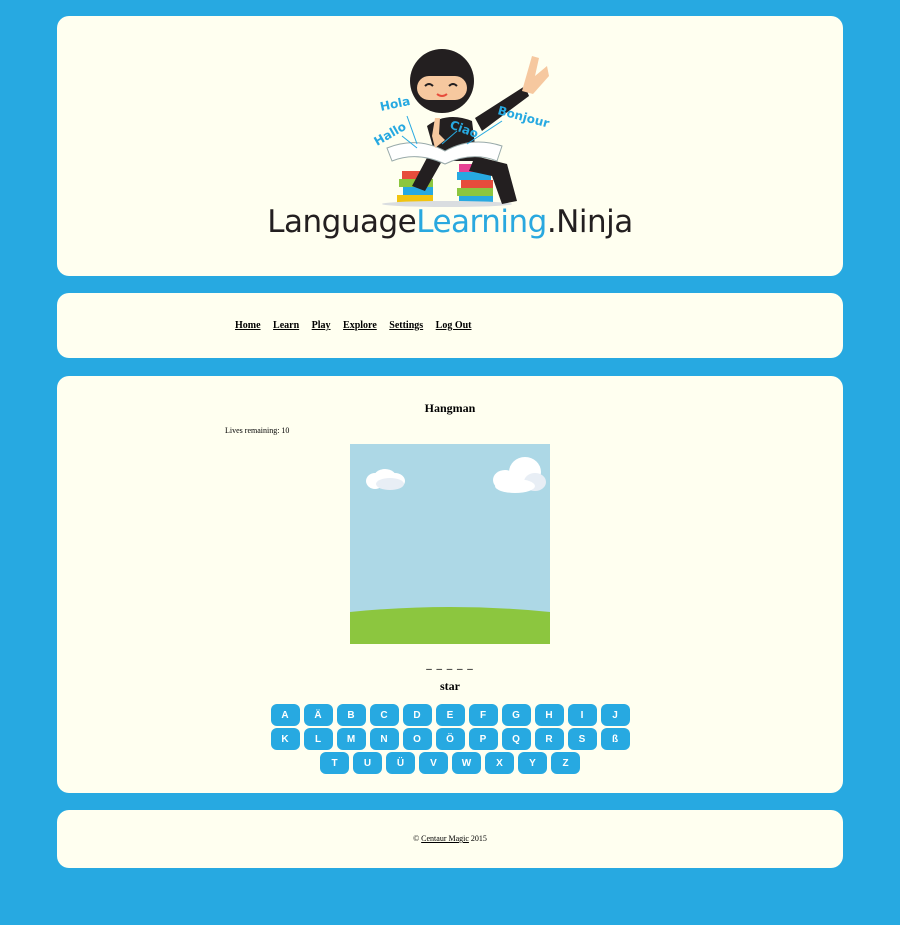 Image resolution: width=900 pixels, height=925 pixels. Describe the element at coordinates (582, 739) in the screenshot. I see `letter-key: S` at that location.